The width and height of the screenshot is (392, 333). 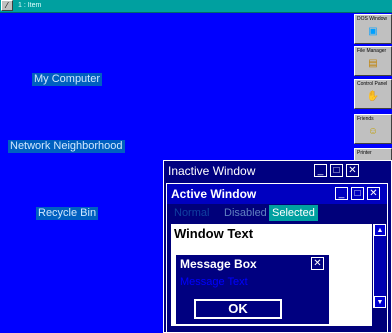 What do you see at coordinates (66, 146) in the screenshot?
I see `desktop-icon-network-neighborhood: Network Neighborhood` at bounding box center [66, 146].